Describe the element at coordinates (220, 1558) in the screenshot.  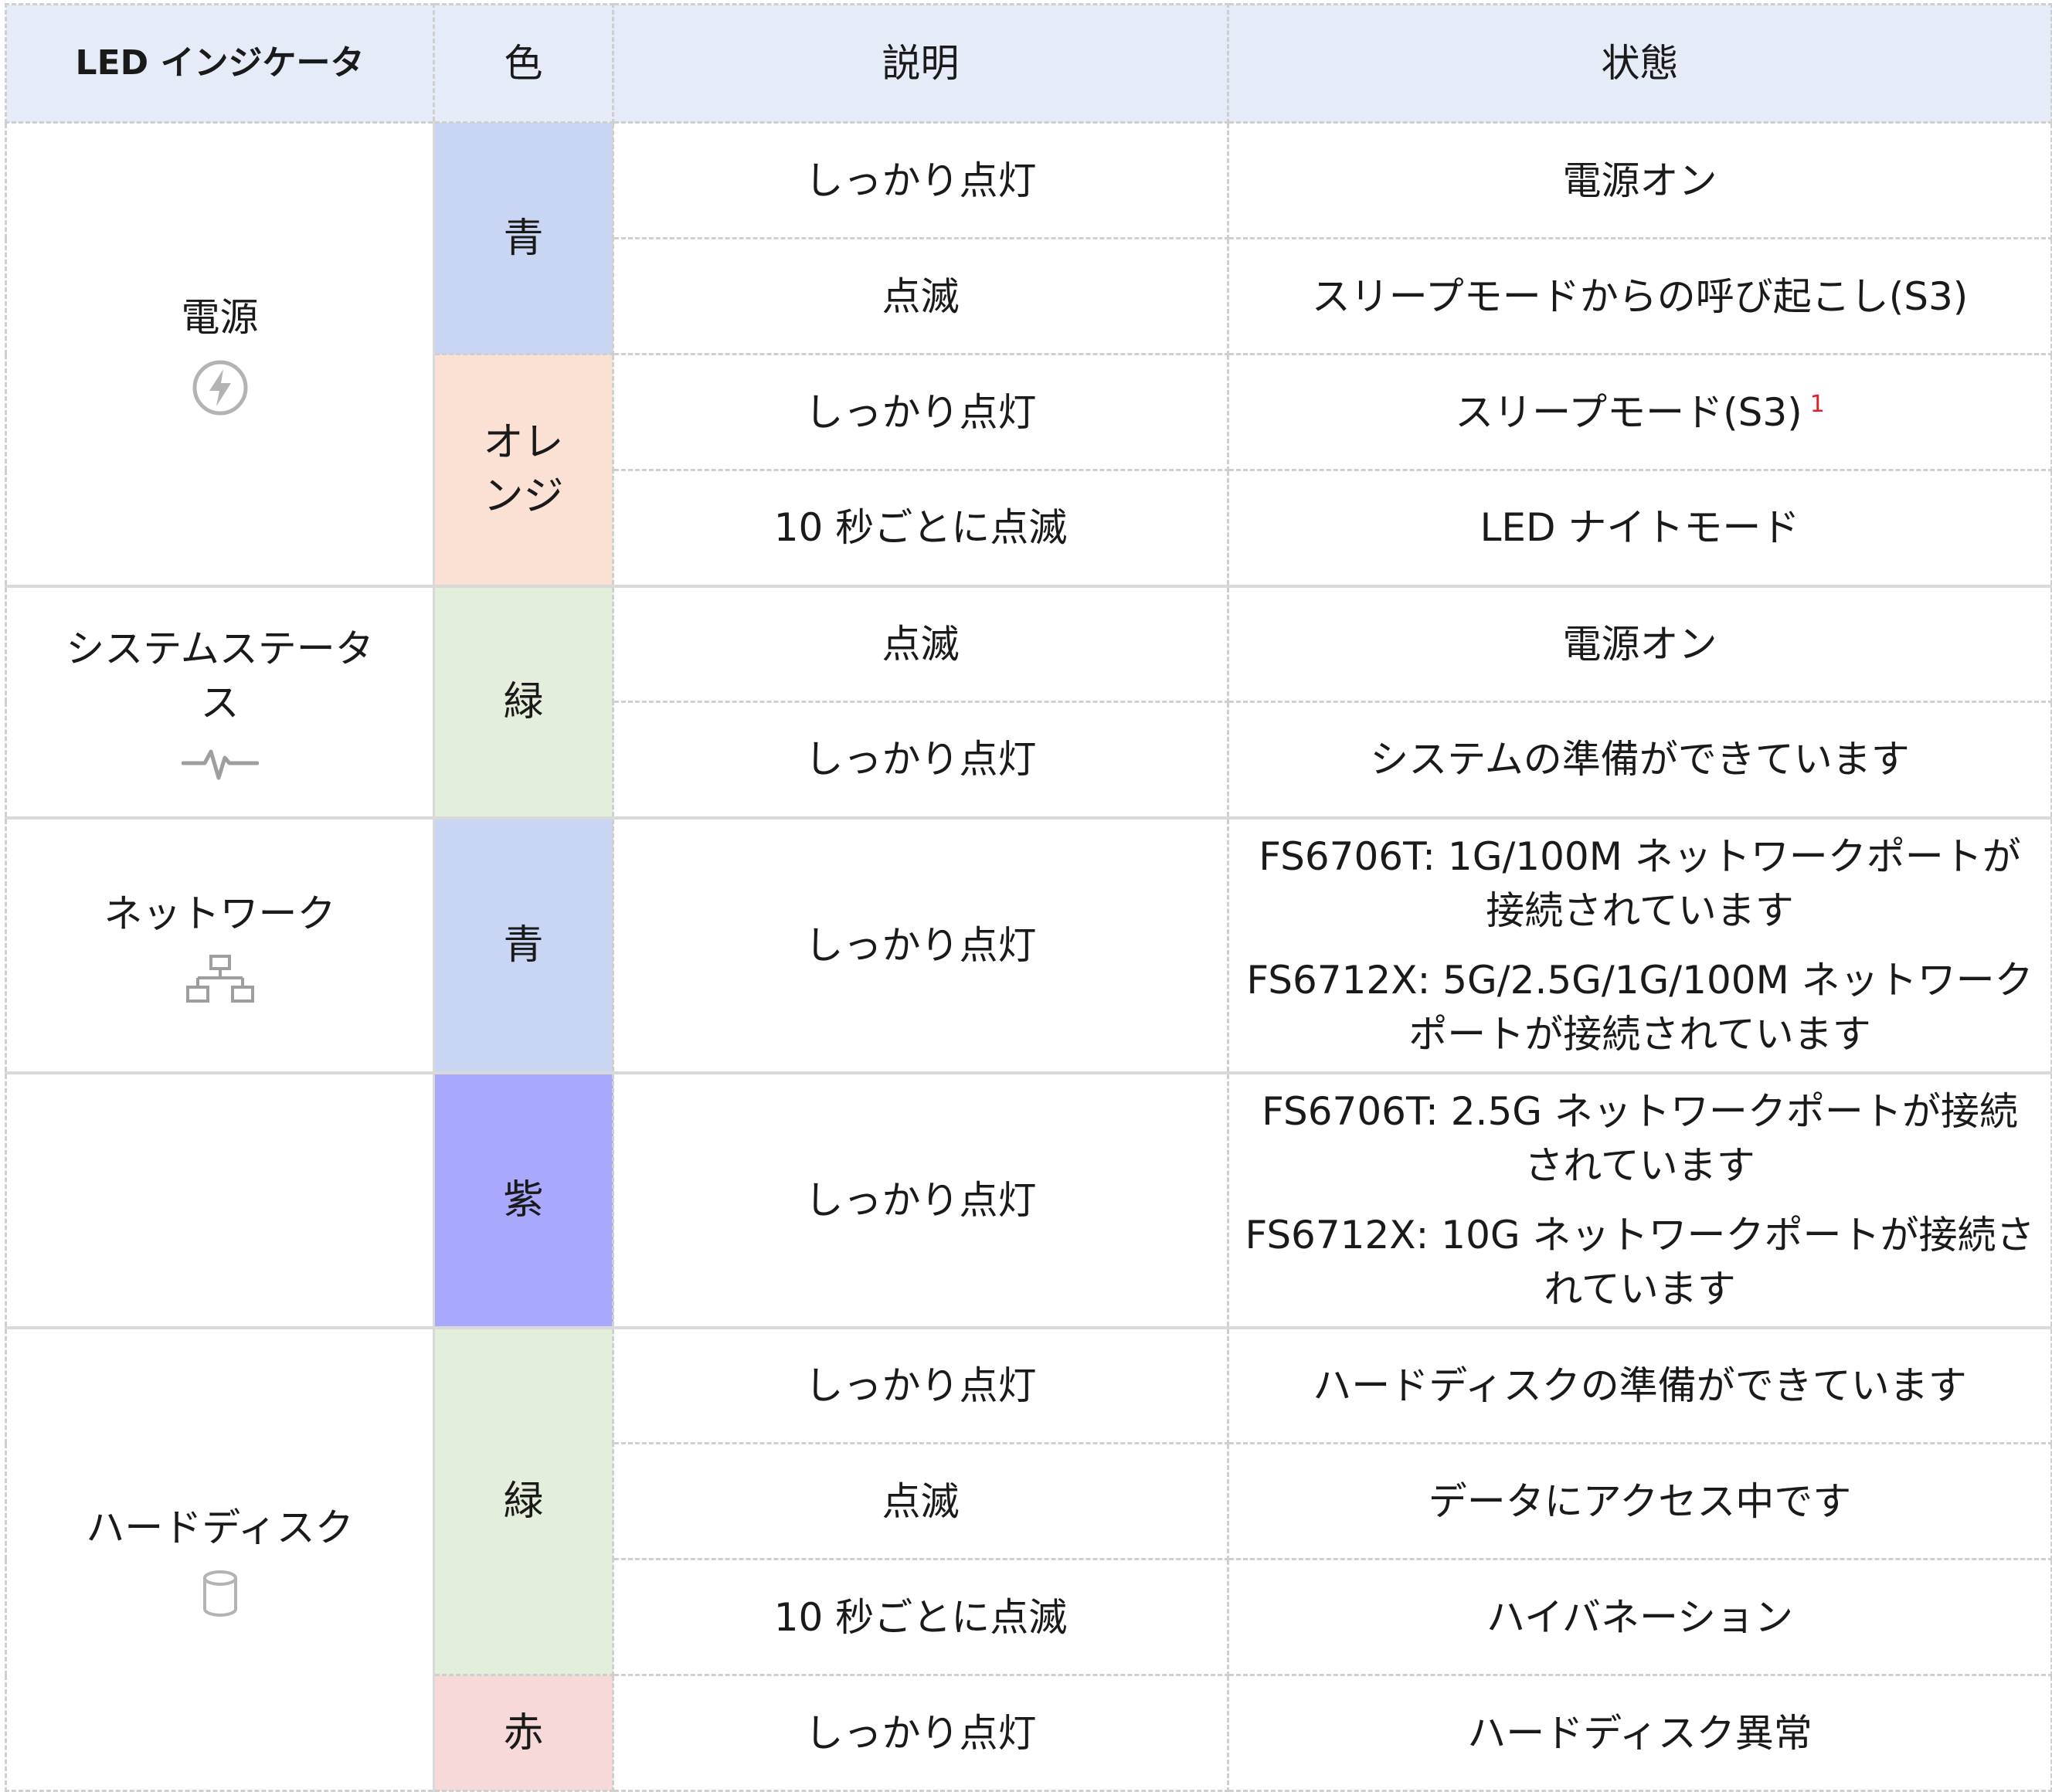
I see `indicator-hard-disk: ハードディスク` at that location.